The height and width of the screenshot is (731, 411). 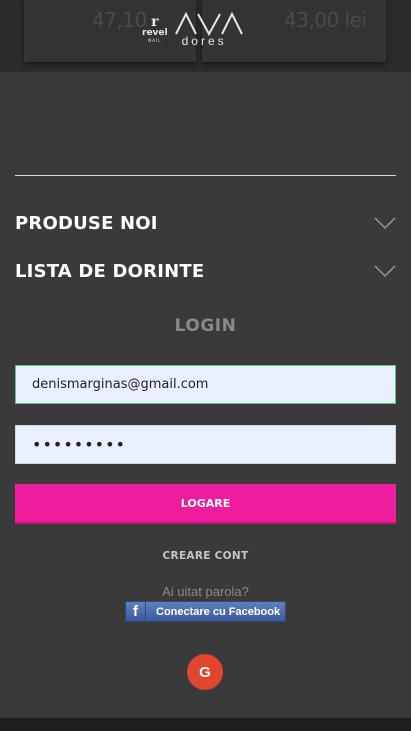 I want to click on forgot-password-link: Ai uitat parola?, so click(x=205, y=591).